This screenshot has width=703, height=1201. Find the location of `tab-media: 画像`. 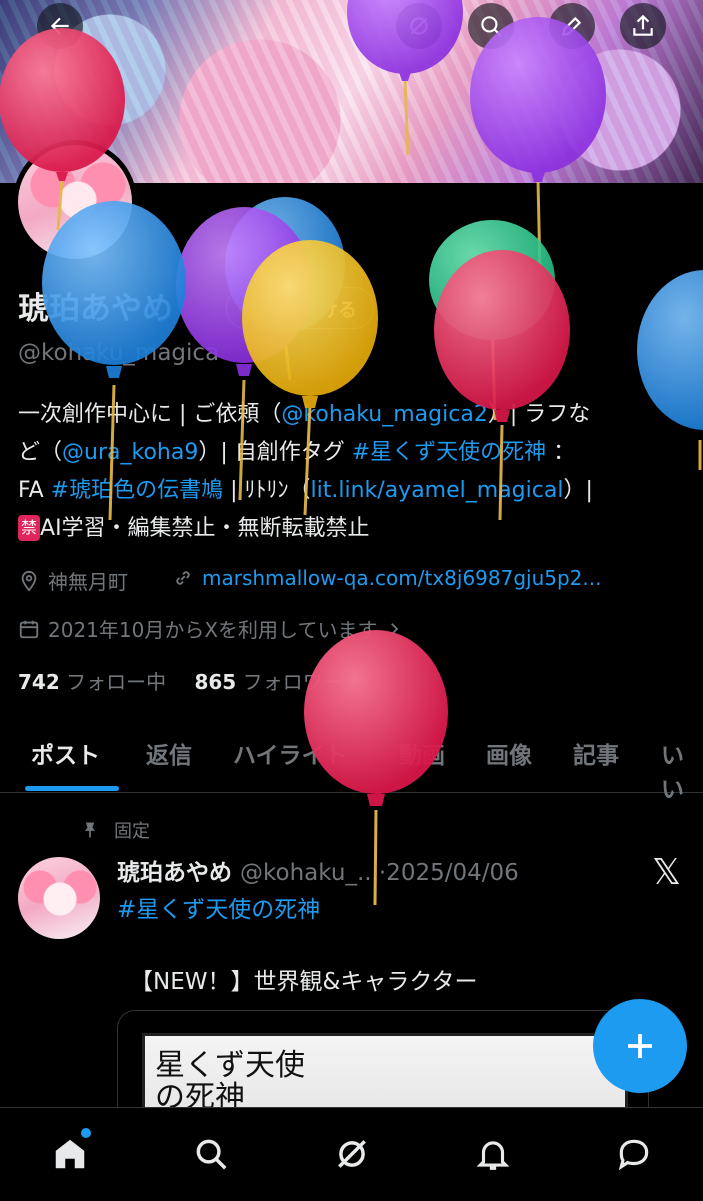

tab-media: 画像 is located at coordinates (509, 753).